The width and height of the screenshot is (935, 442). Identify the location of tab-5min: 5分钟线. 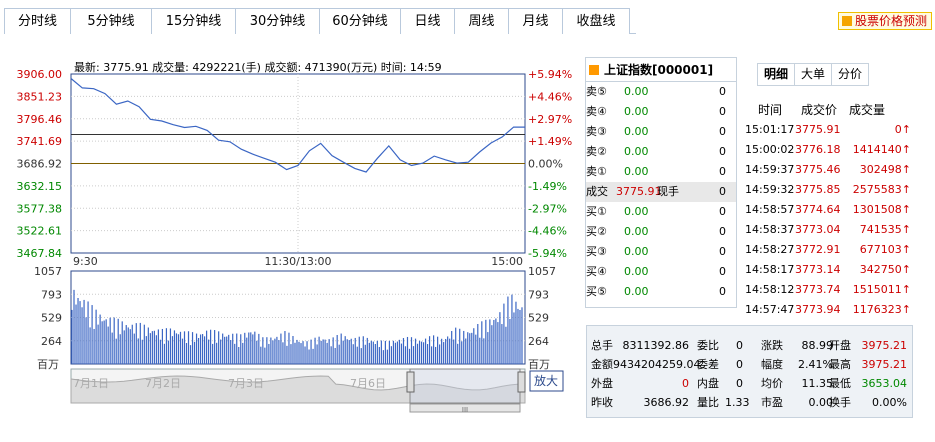
(111, 21).